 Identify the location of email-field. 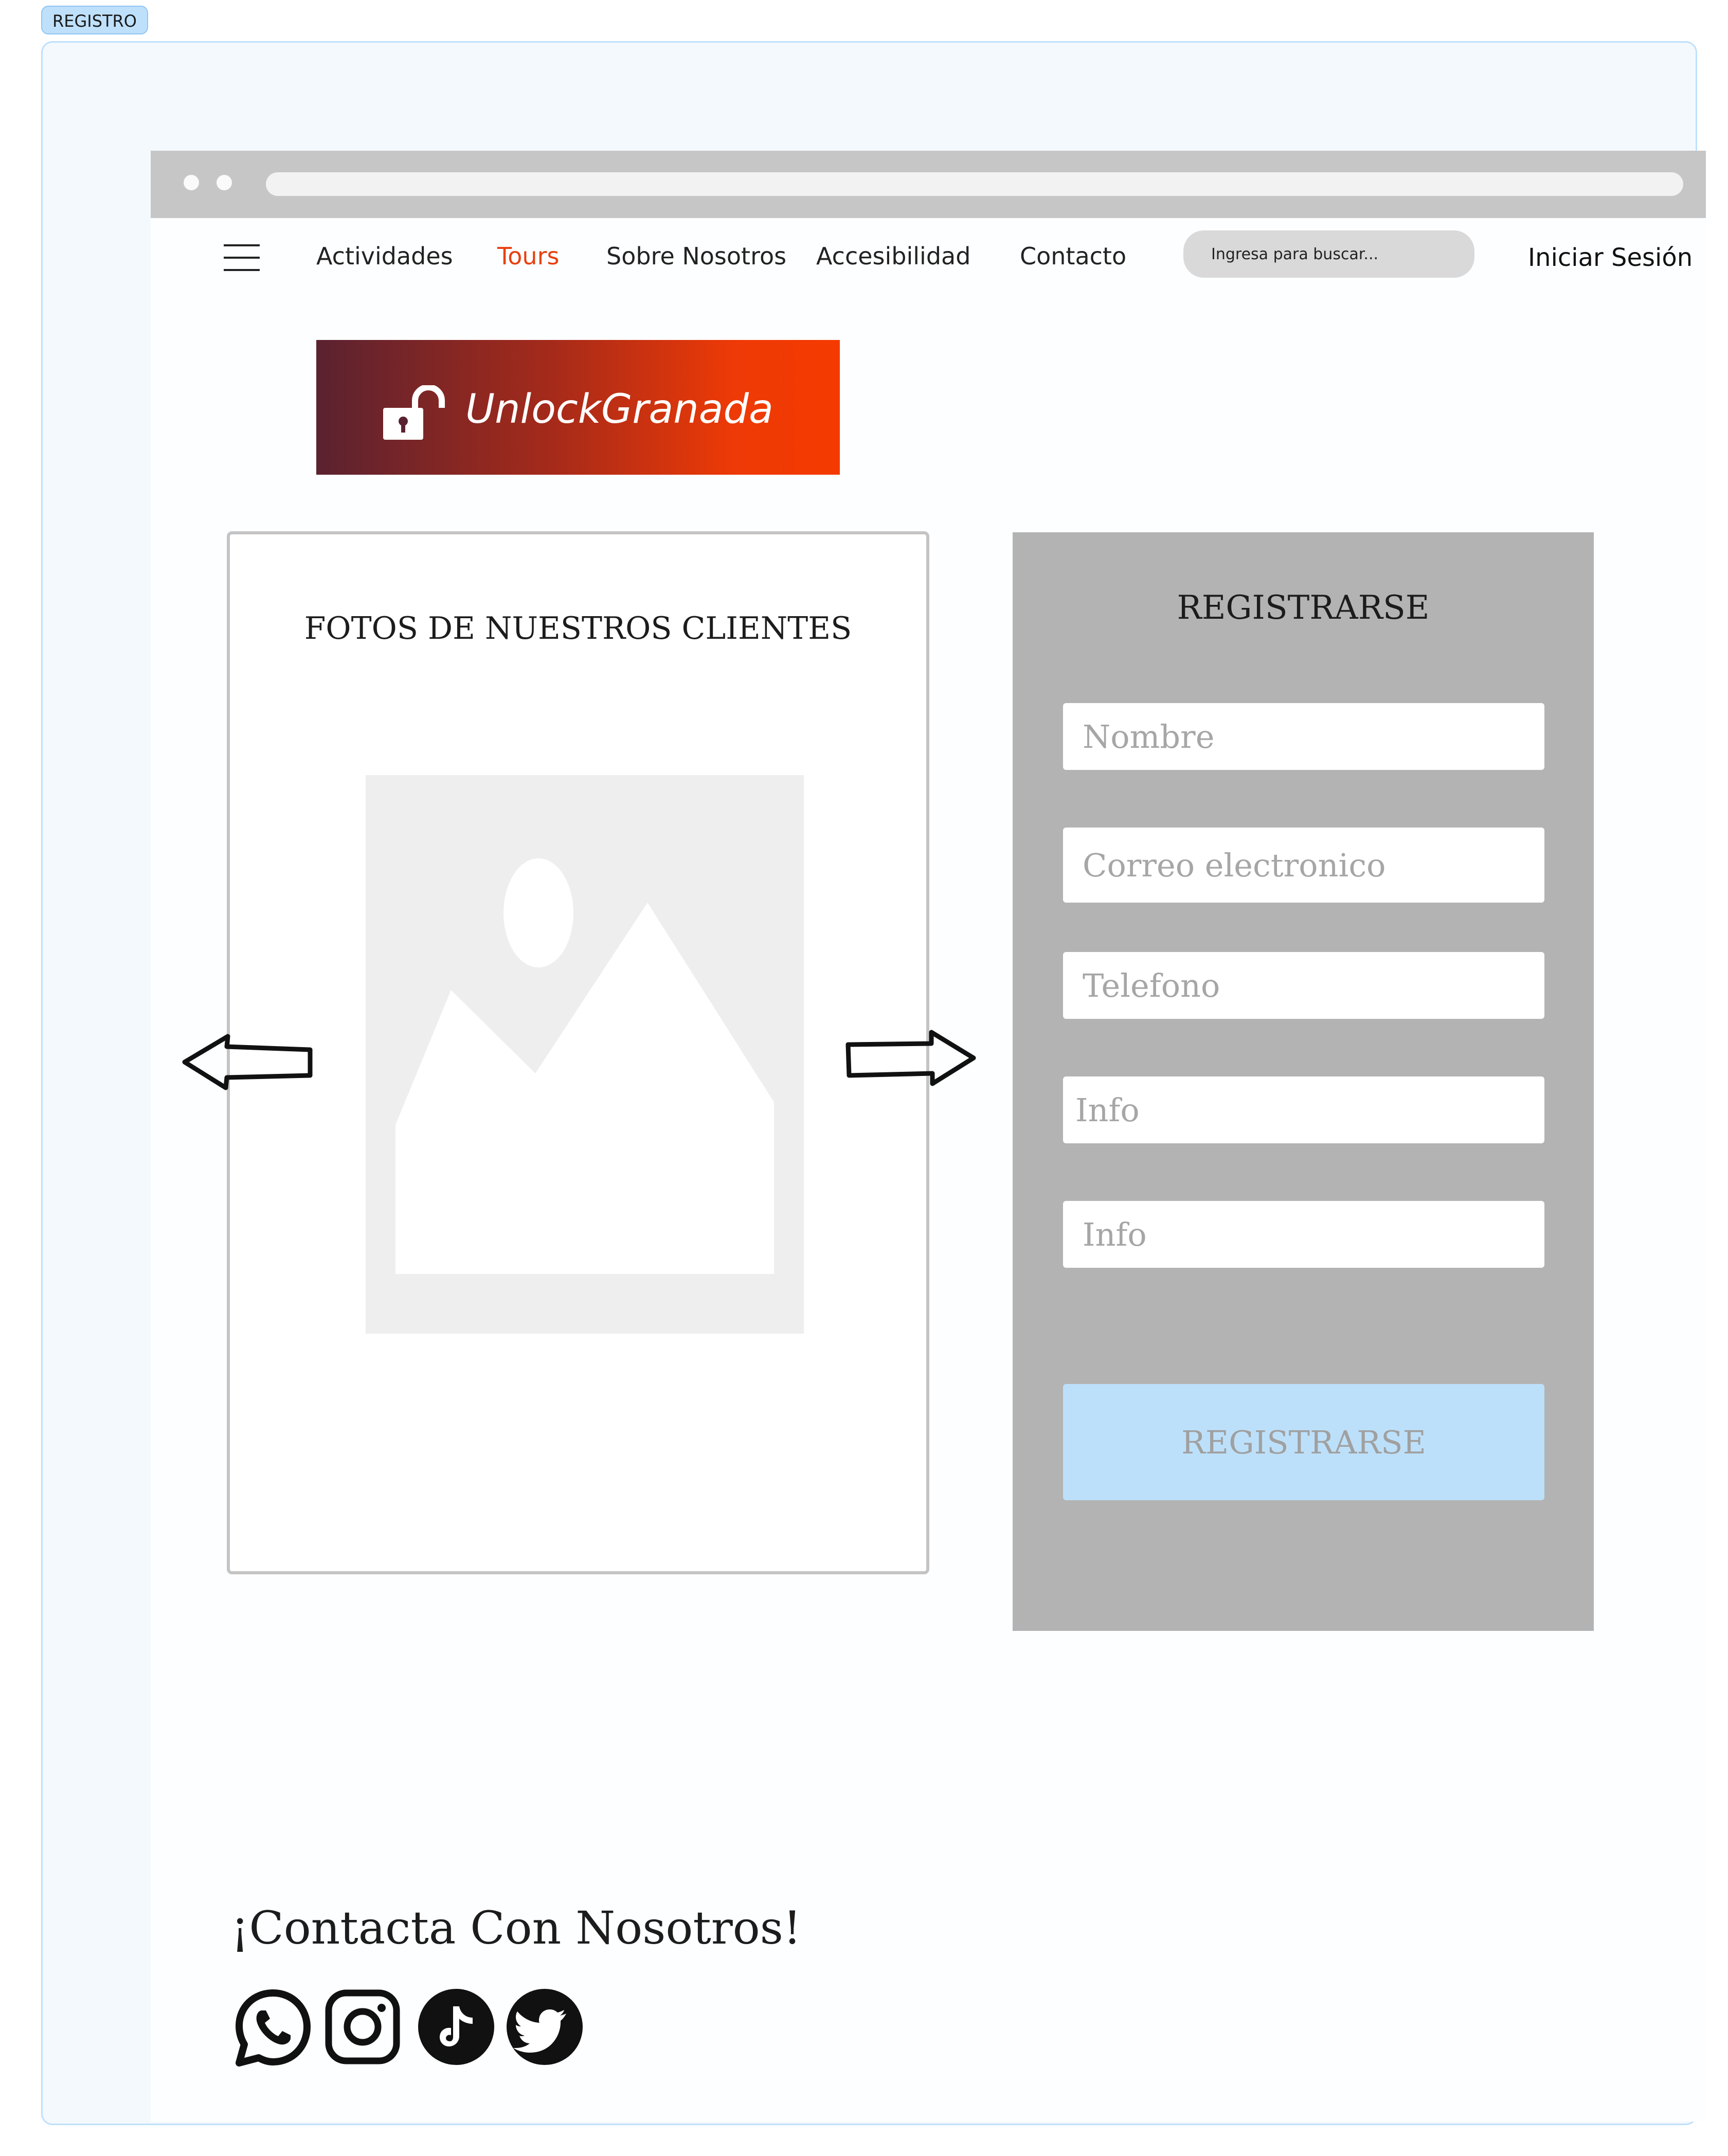
(1303, 865).